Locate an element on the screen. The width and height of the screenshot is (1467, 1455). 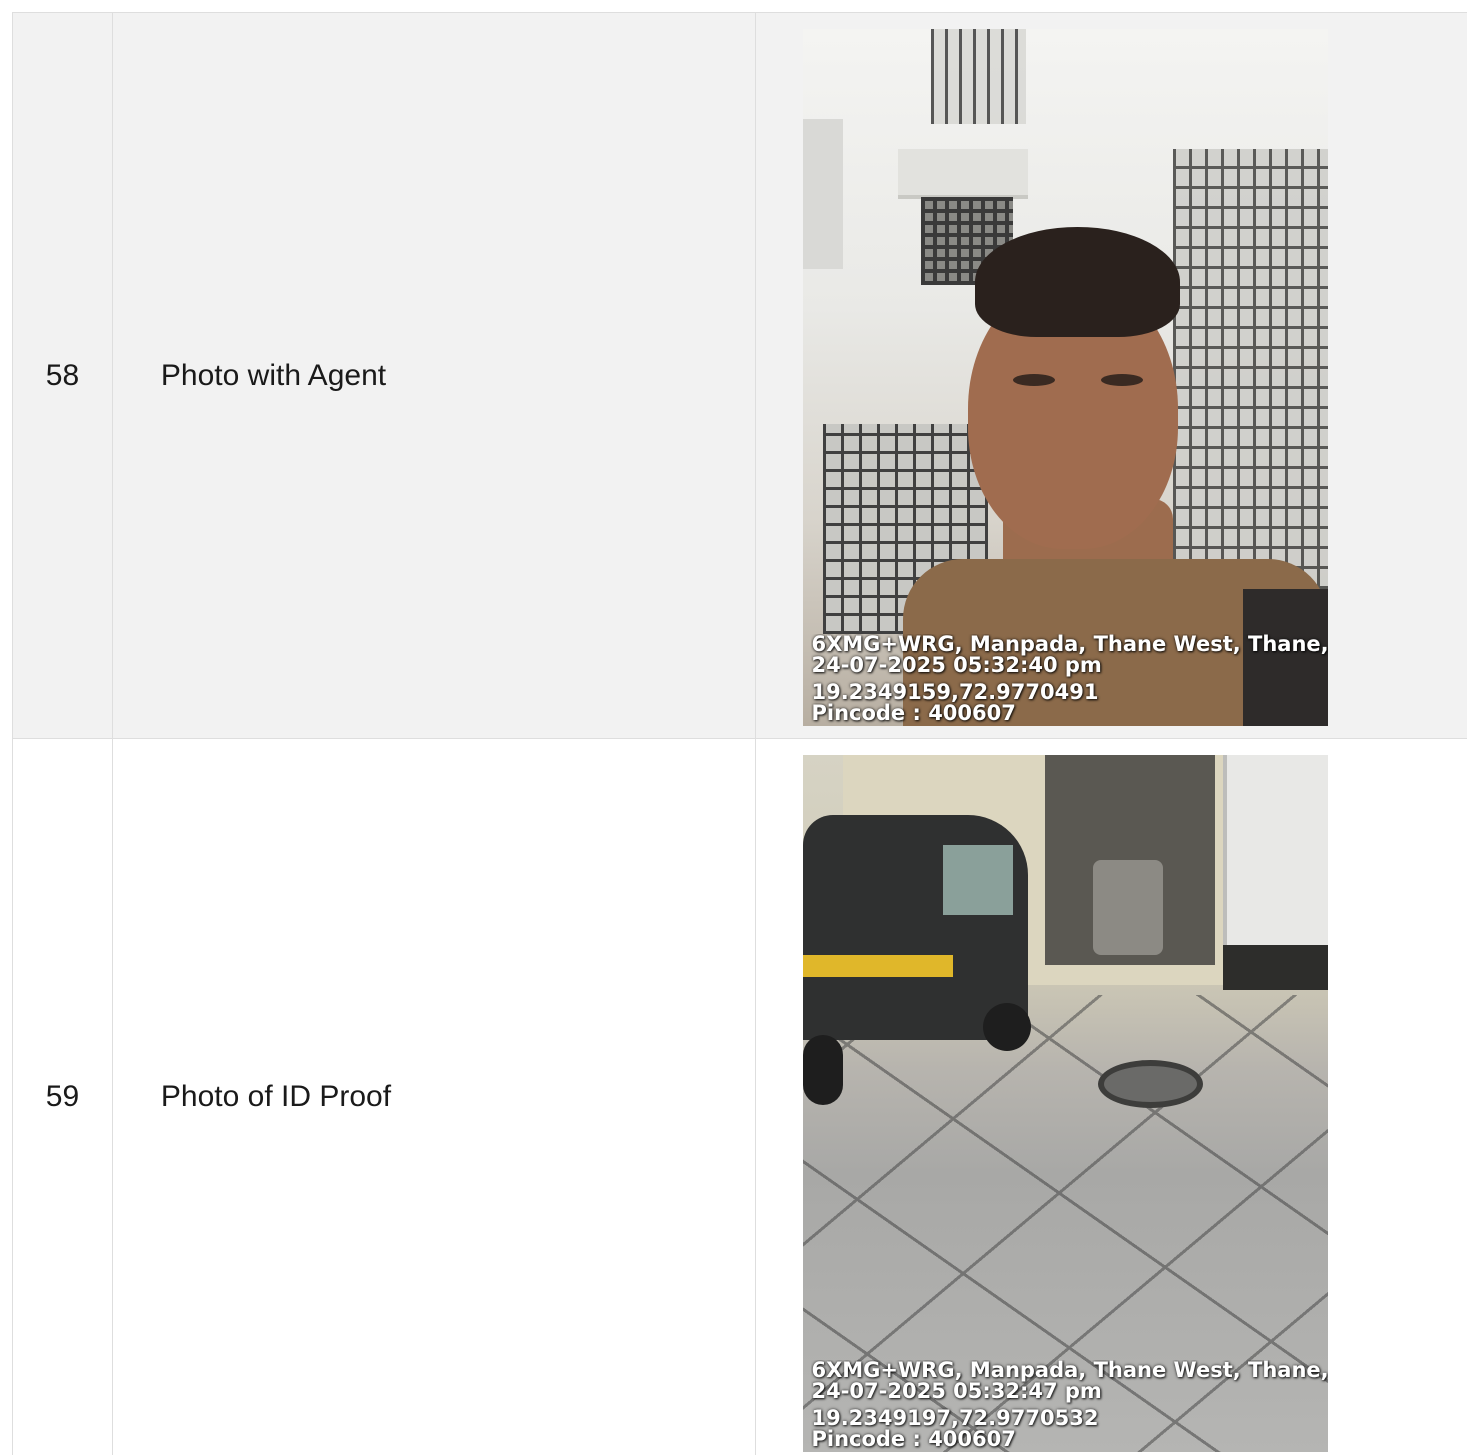
row-number: 59 is located at coordinates (63, 1097).